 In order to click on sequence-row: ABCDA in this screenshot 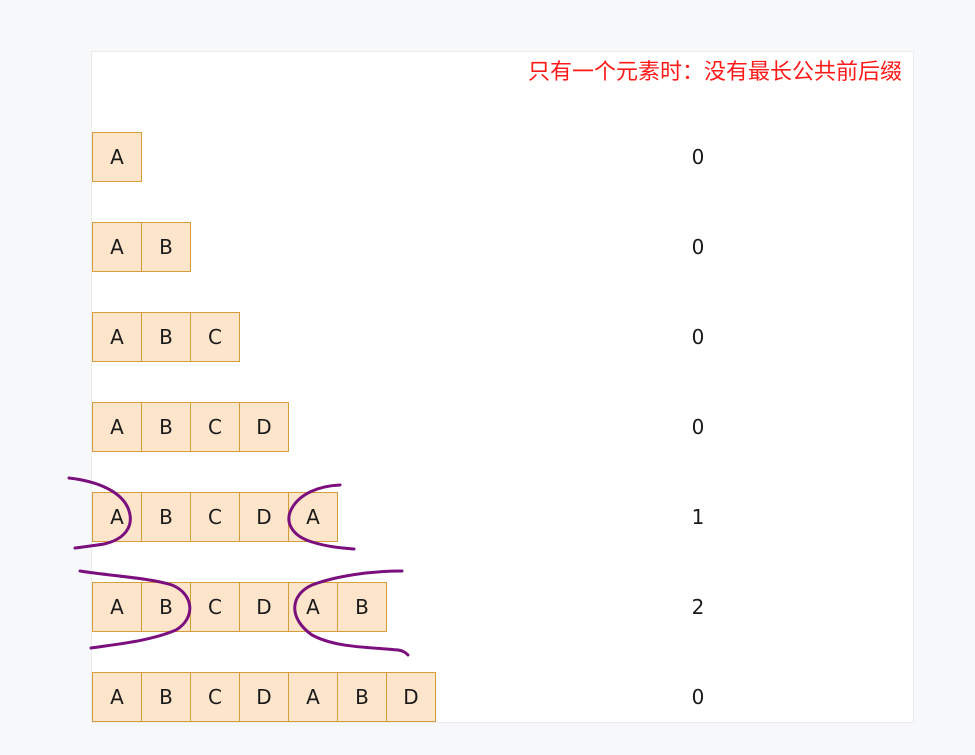, I will do `click(215, 517)`.